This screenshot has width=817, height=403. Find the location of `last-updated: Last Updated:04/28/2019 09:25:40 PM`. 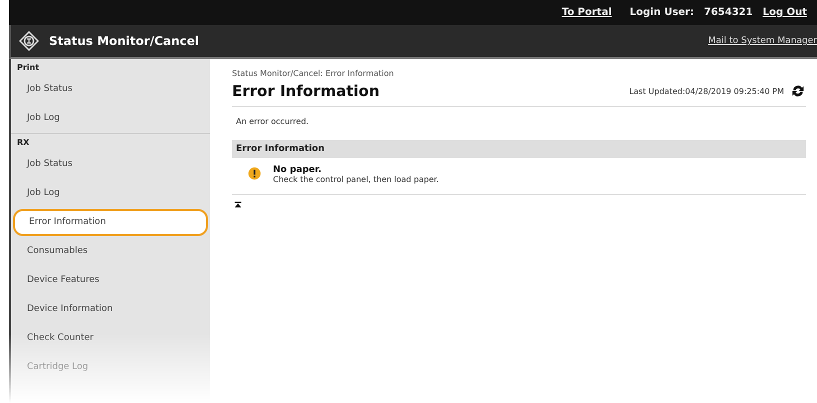

last-updated: Last Updated:04/28/2019 09:25:40 PM is located at coordinates (706, 91).